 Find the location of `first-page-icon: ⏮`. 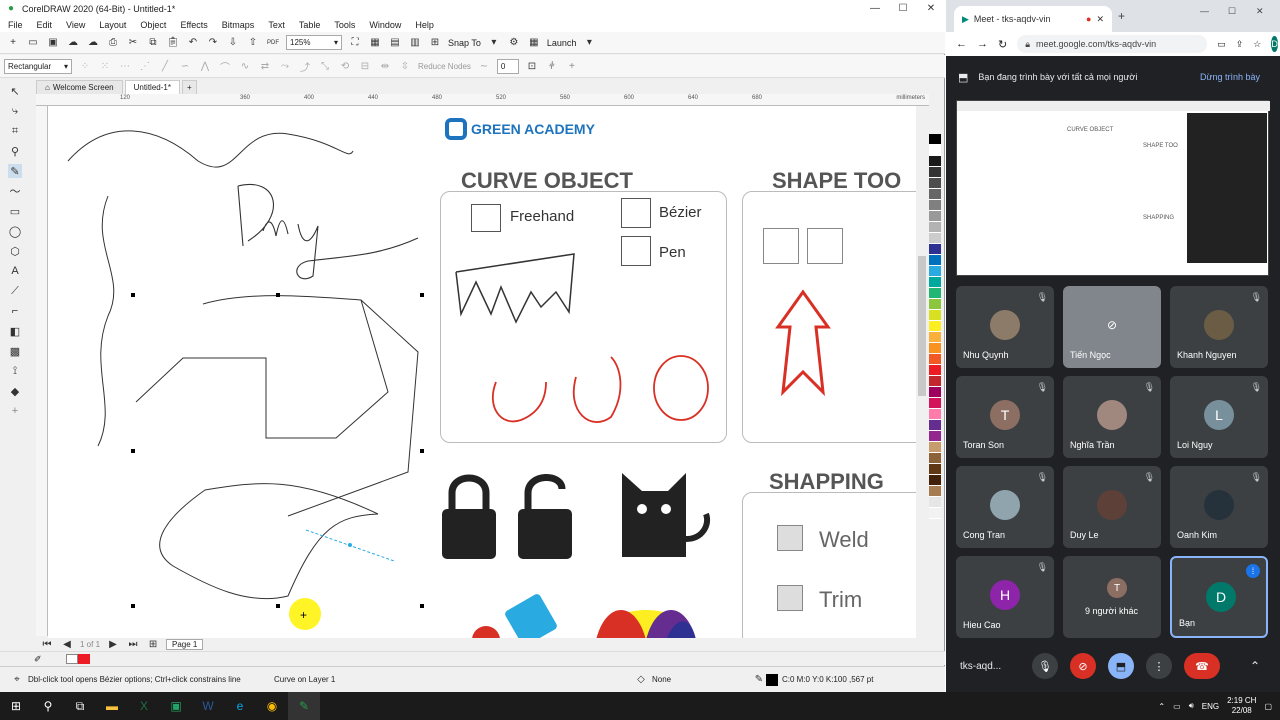

first-page-icon: ⏮ is located at coordinates (47, 645).